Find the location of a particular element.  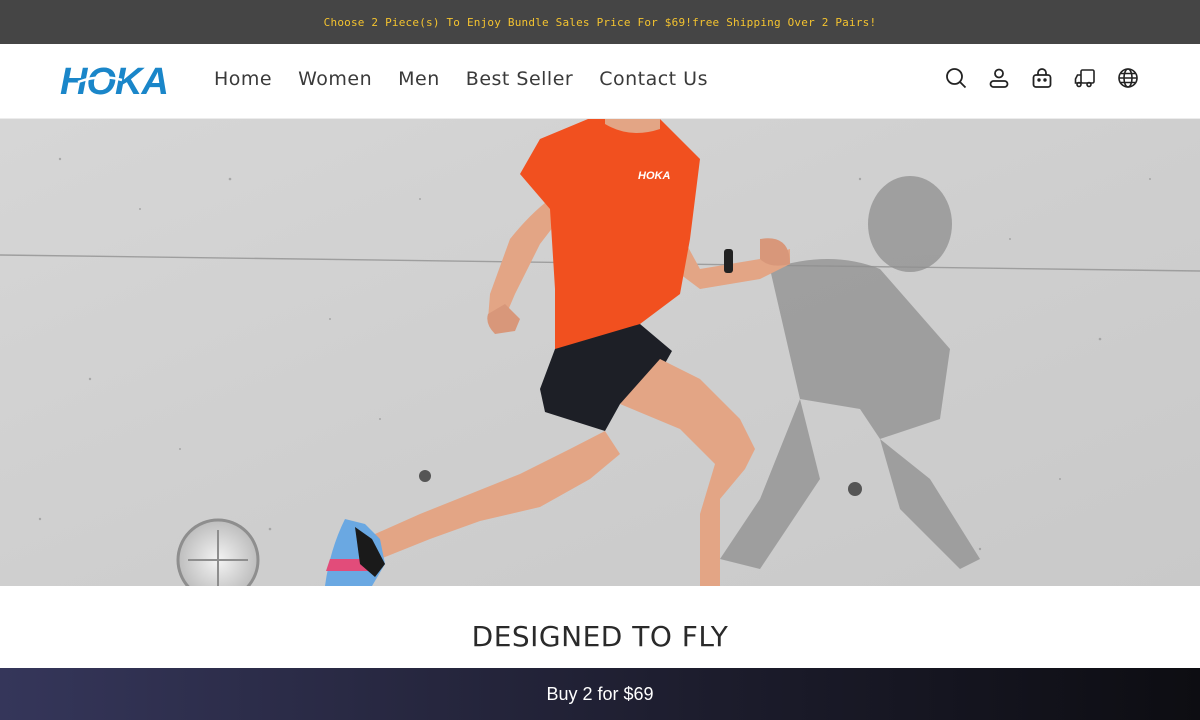

logo-text: HOKA is located at coordinates (114, 80).